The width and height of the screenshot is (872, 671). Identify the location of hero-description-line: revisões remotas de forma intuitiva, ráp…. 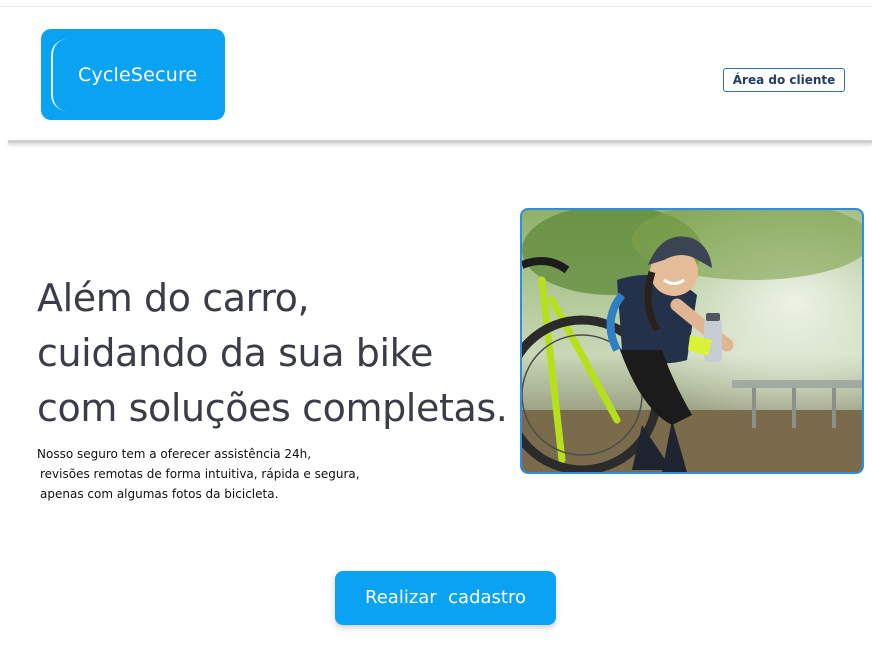
(200, 474).